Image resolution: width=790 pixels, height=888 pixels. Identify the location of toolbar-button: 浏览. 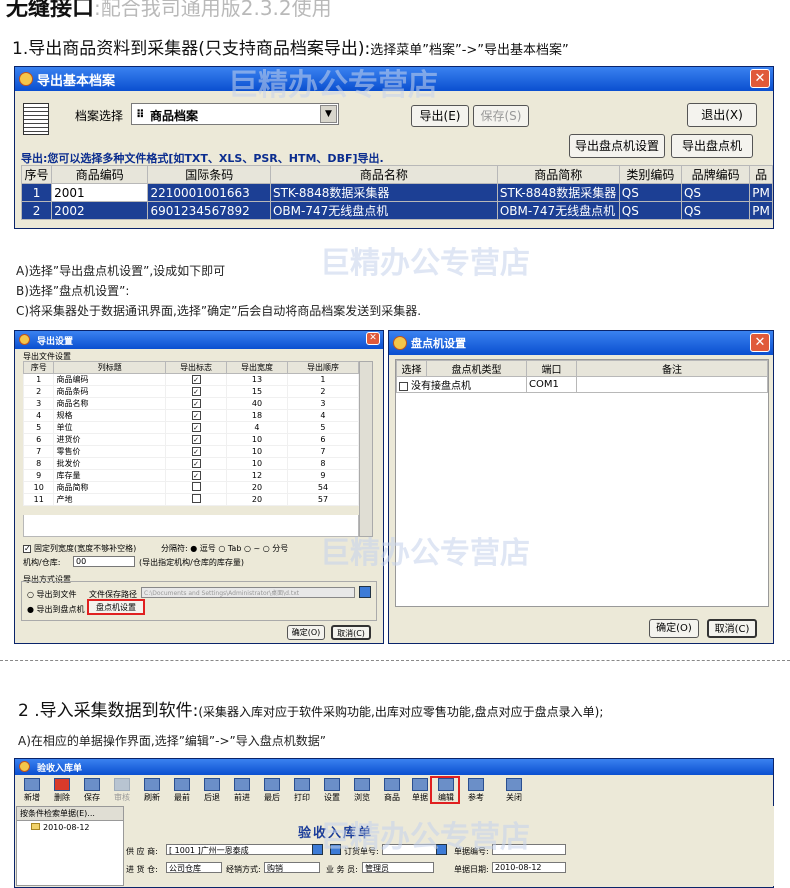
(362, 791).